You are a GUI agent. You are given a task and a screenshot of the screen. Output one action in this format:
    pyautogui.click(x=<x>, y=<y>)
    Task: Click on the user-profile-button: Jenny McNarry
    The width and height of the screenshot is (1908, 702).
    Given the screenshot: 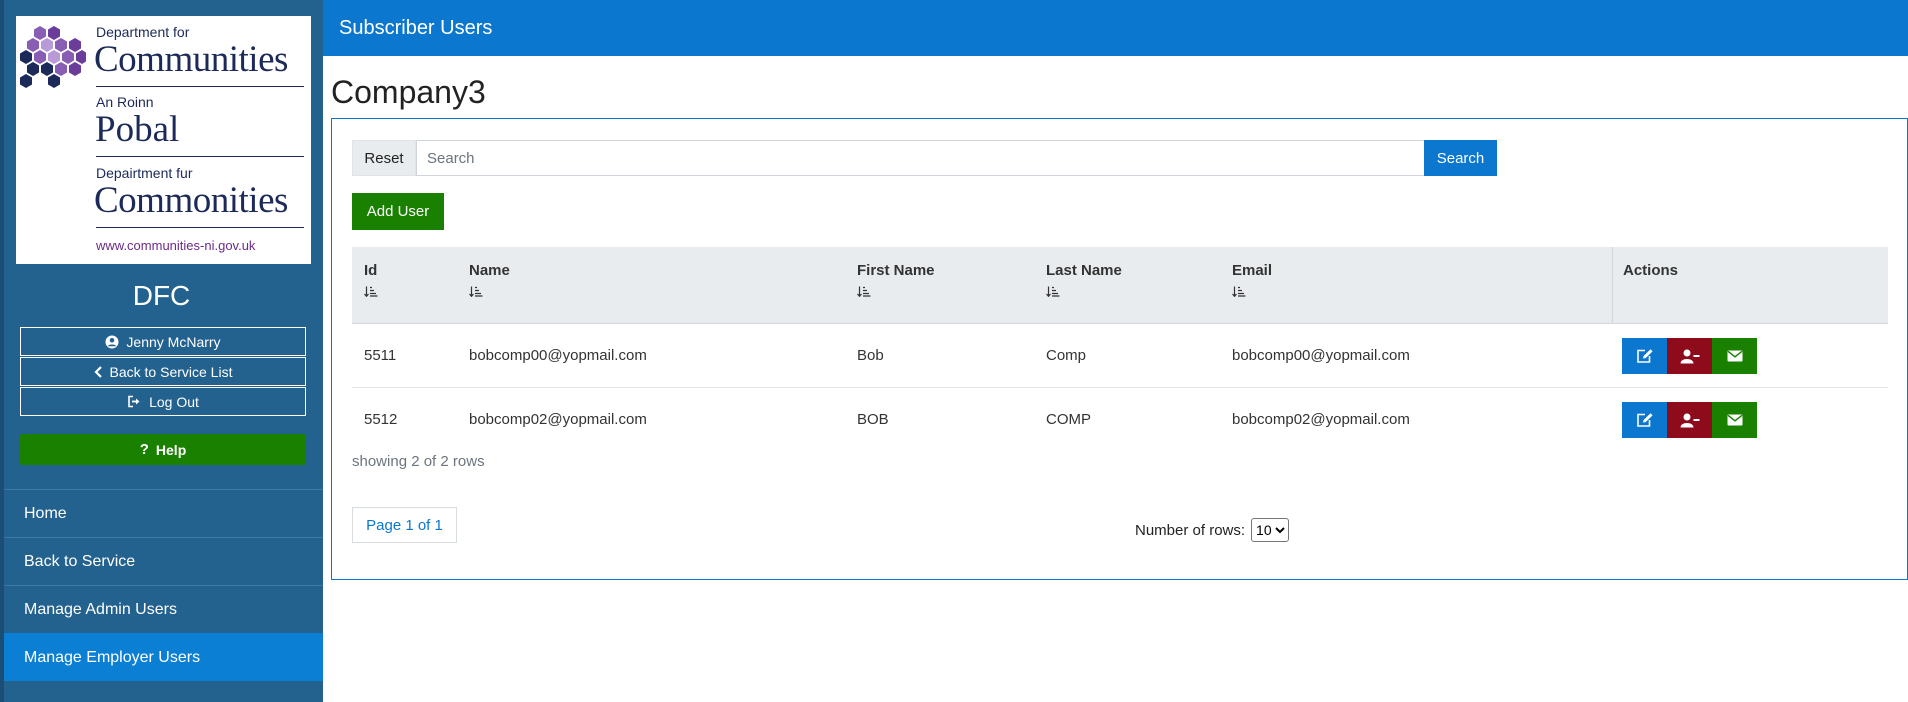 What is the action you would take?
    pyautogui.click(x=163, y=341)
    